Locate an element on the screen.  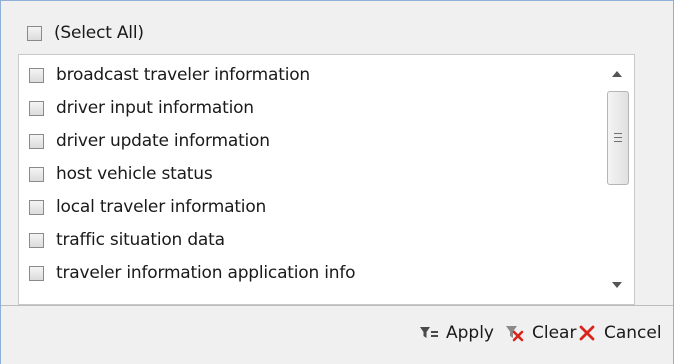
list-item: traffic situation data is located at coordinates (127, 240).